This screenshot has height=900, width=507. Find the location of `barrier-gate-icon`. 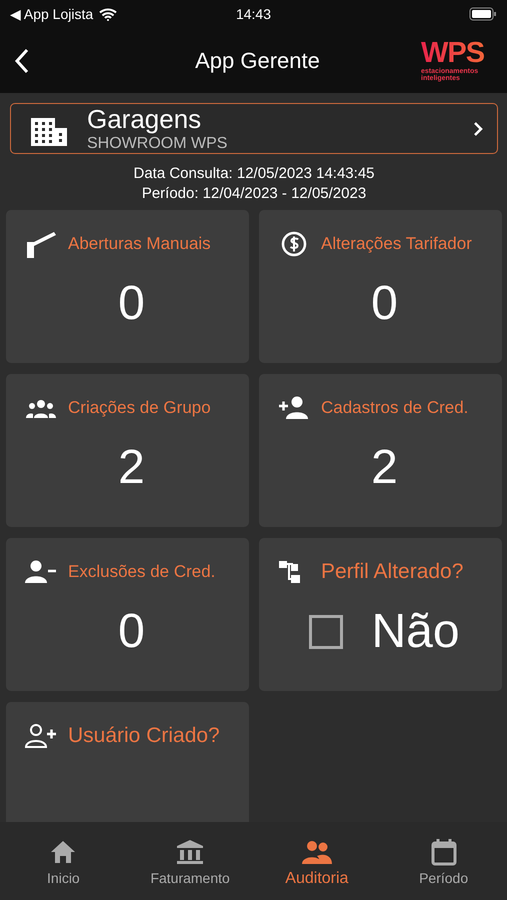

barrier-gate-icon is located at coordinates (41, 244).